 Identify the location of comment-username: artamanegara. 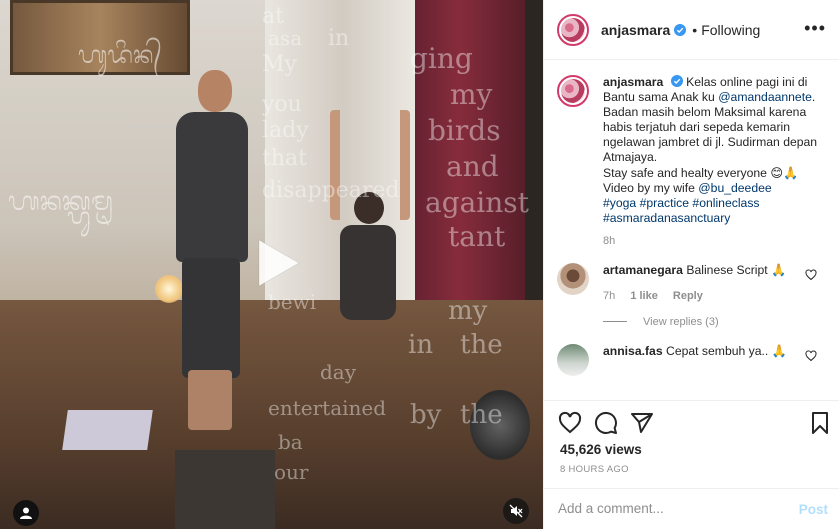
(643, 270).